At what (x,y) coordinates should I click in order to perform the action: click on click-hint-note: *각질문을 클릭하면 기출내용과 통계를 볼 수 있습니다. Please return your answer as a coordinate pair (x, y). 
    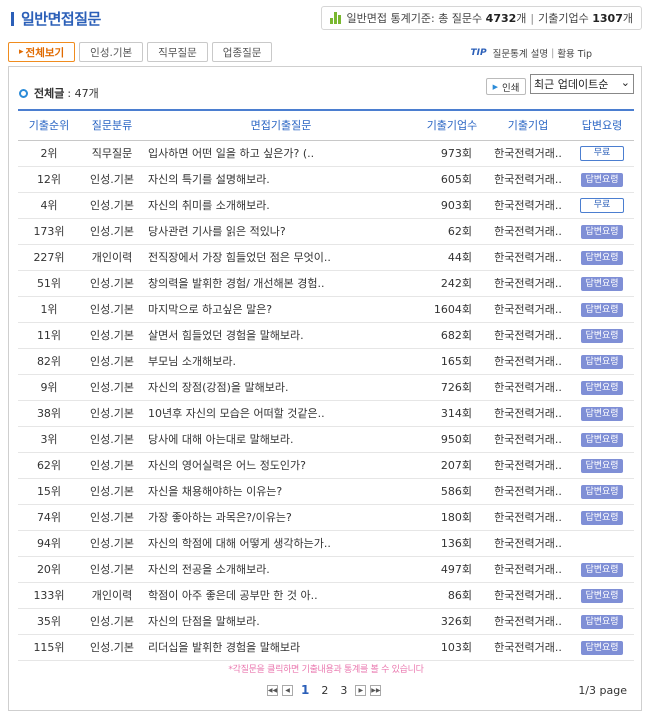
    Looking at the image, I should click on (326, 670).